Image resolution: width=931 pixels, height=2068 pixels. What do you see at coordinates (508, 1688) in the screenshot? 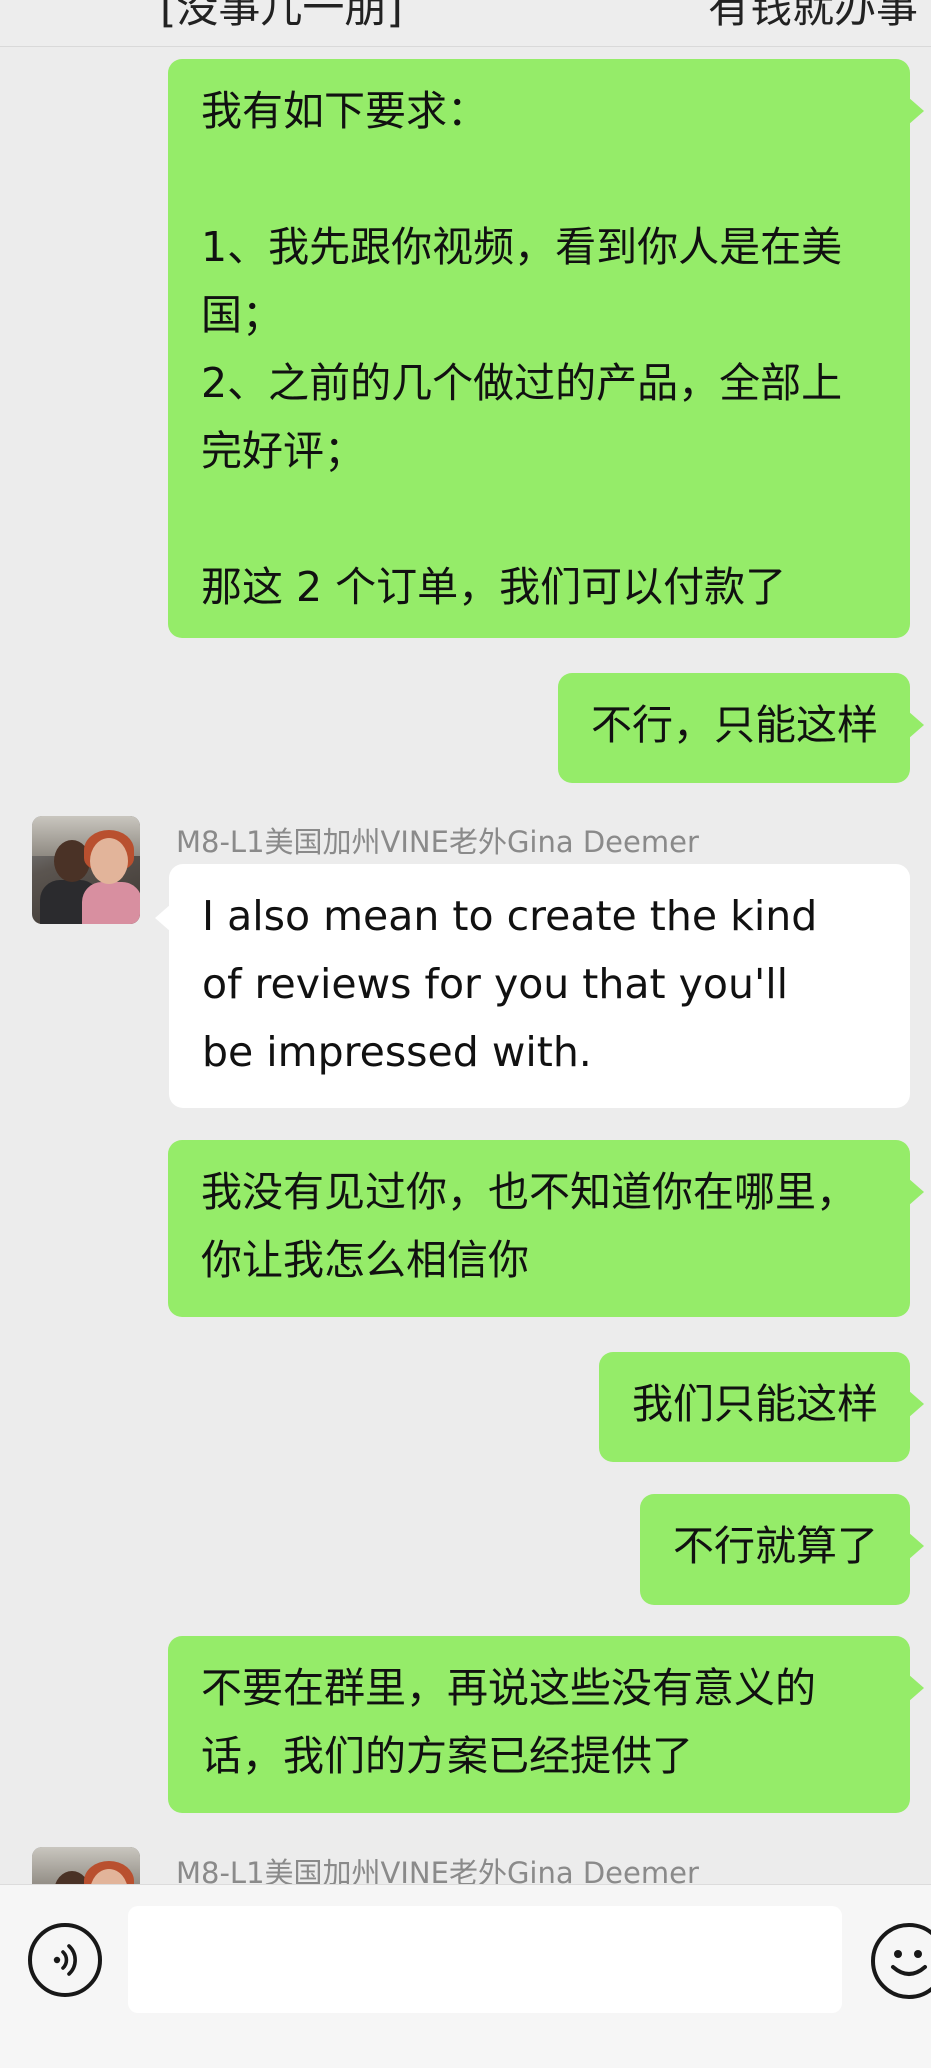
I see `message-line: 不要在群里，再说这些没有意义的` at bounding box center [508, 1688].